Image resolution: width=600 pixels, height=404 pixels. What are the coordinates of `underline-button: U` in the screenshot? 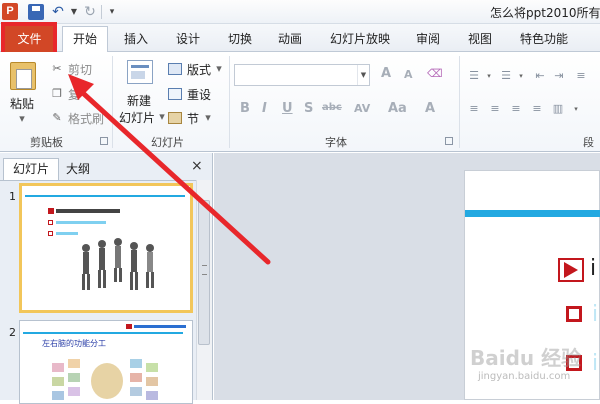 It's located at (287, 108).